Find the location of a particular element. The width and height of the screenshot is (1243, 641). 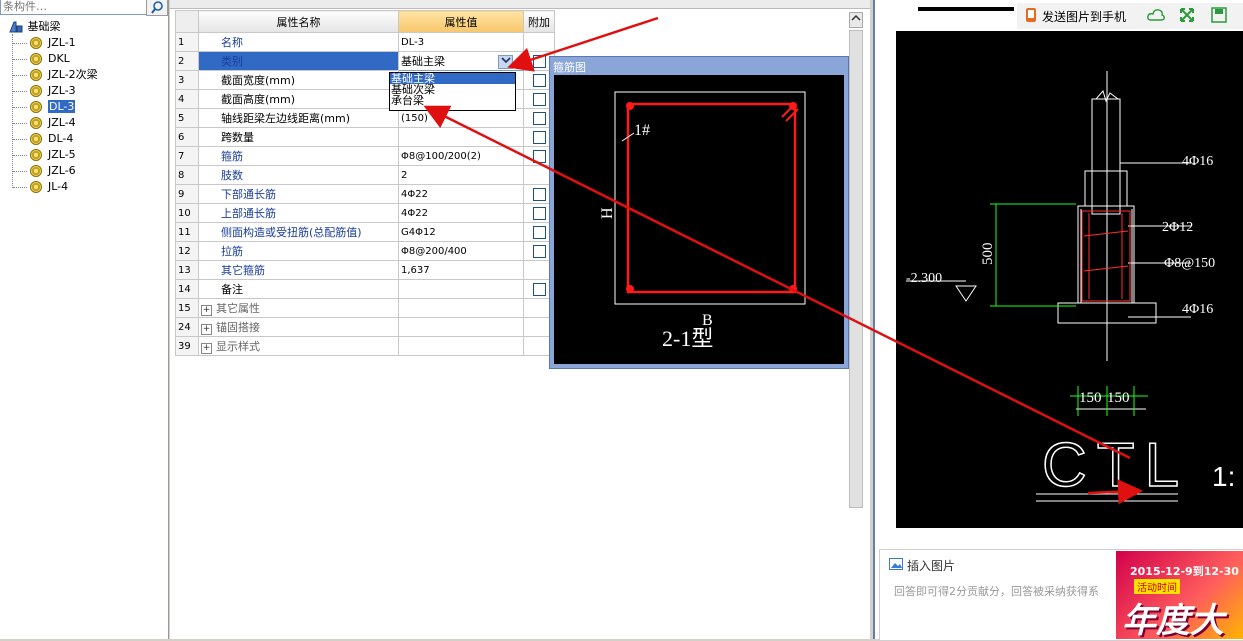

property-value: 2 is located at coordinates (461, 175).